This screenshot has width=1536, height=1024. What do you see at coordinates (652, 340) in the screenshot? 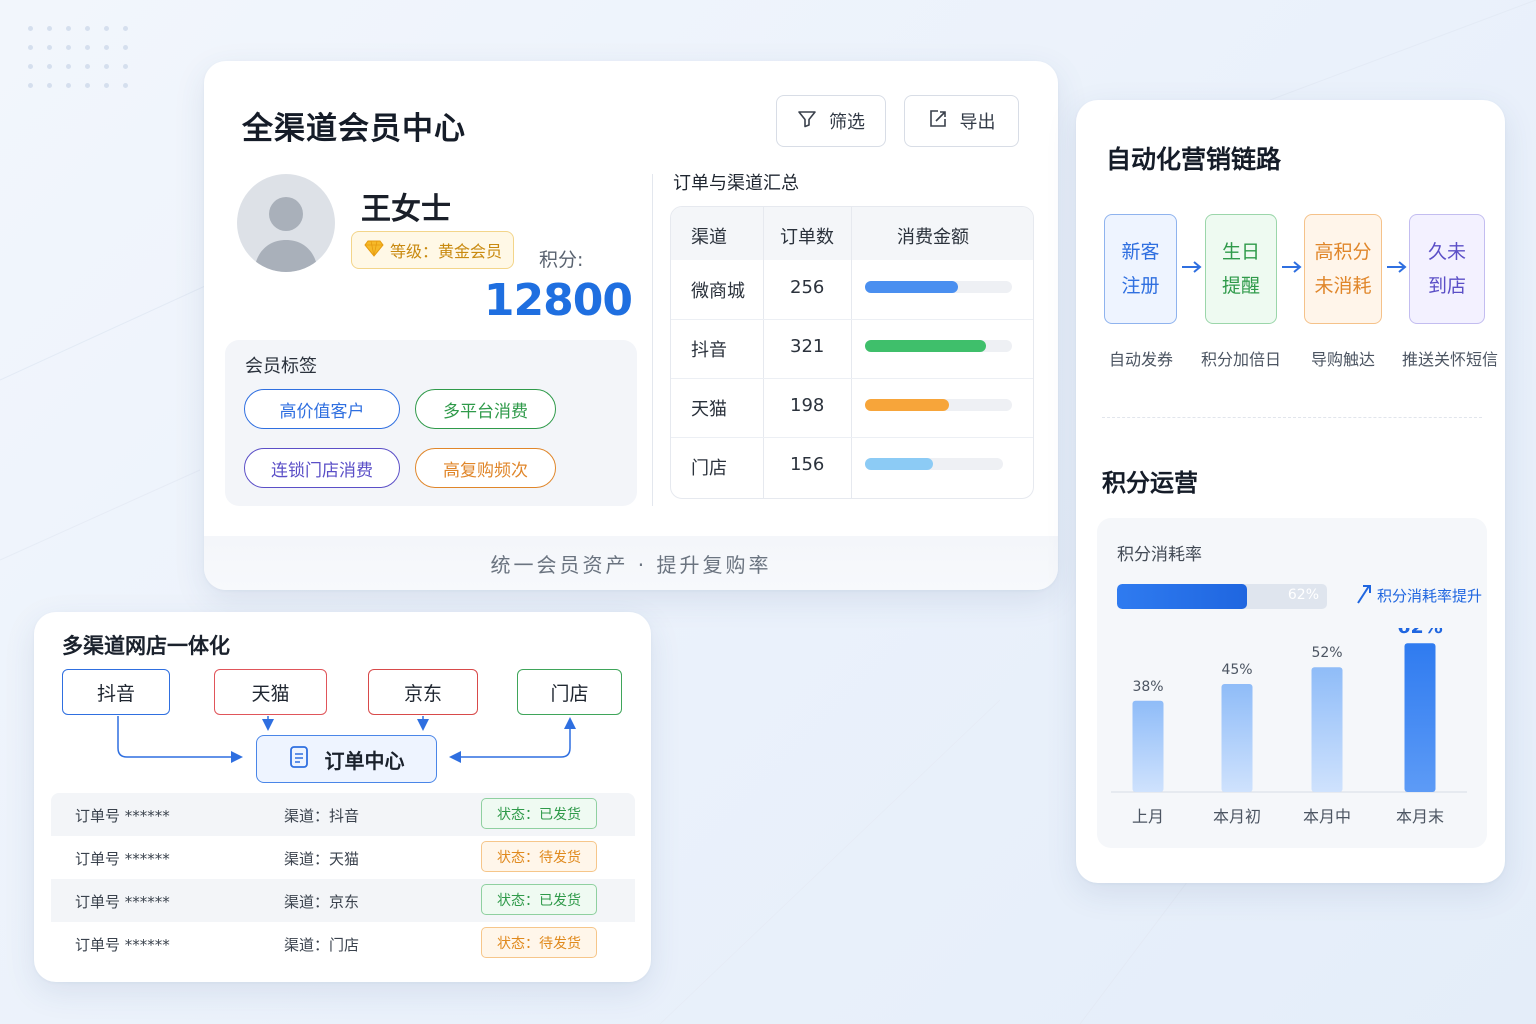
I see `divider` at bounding box center [652, 340].